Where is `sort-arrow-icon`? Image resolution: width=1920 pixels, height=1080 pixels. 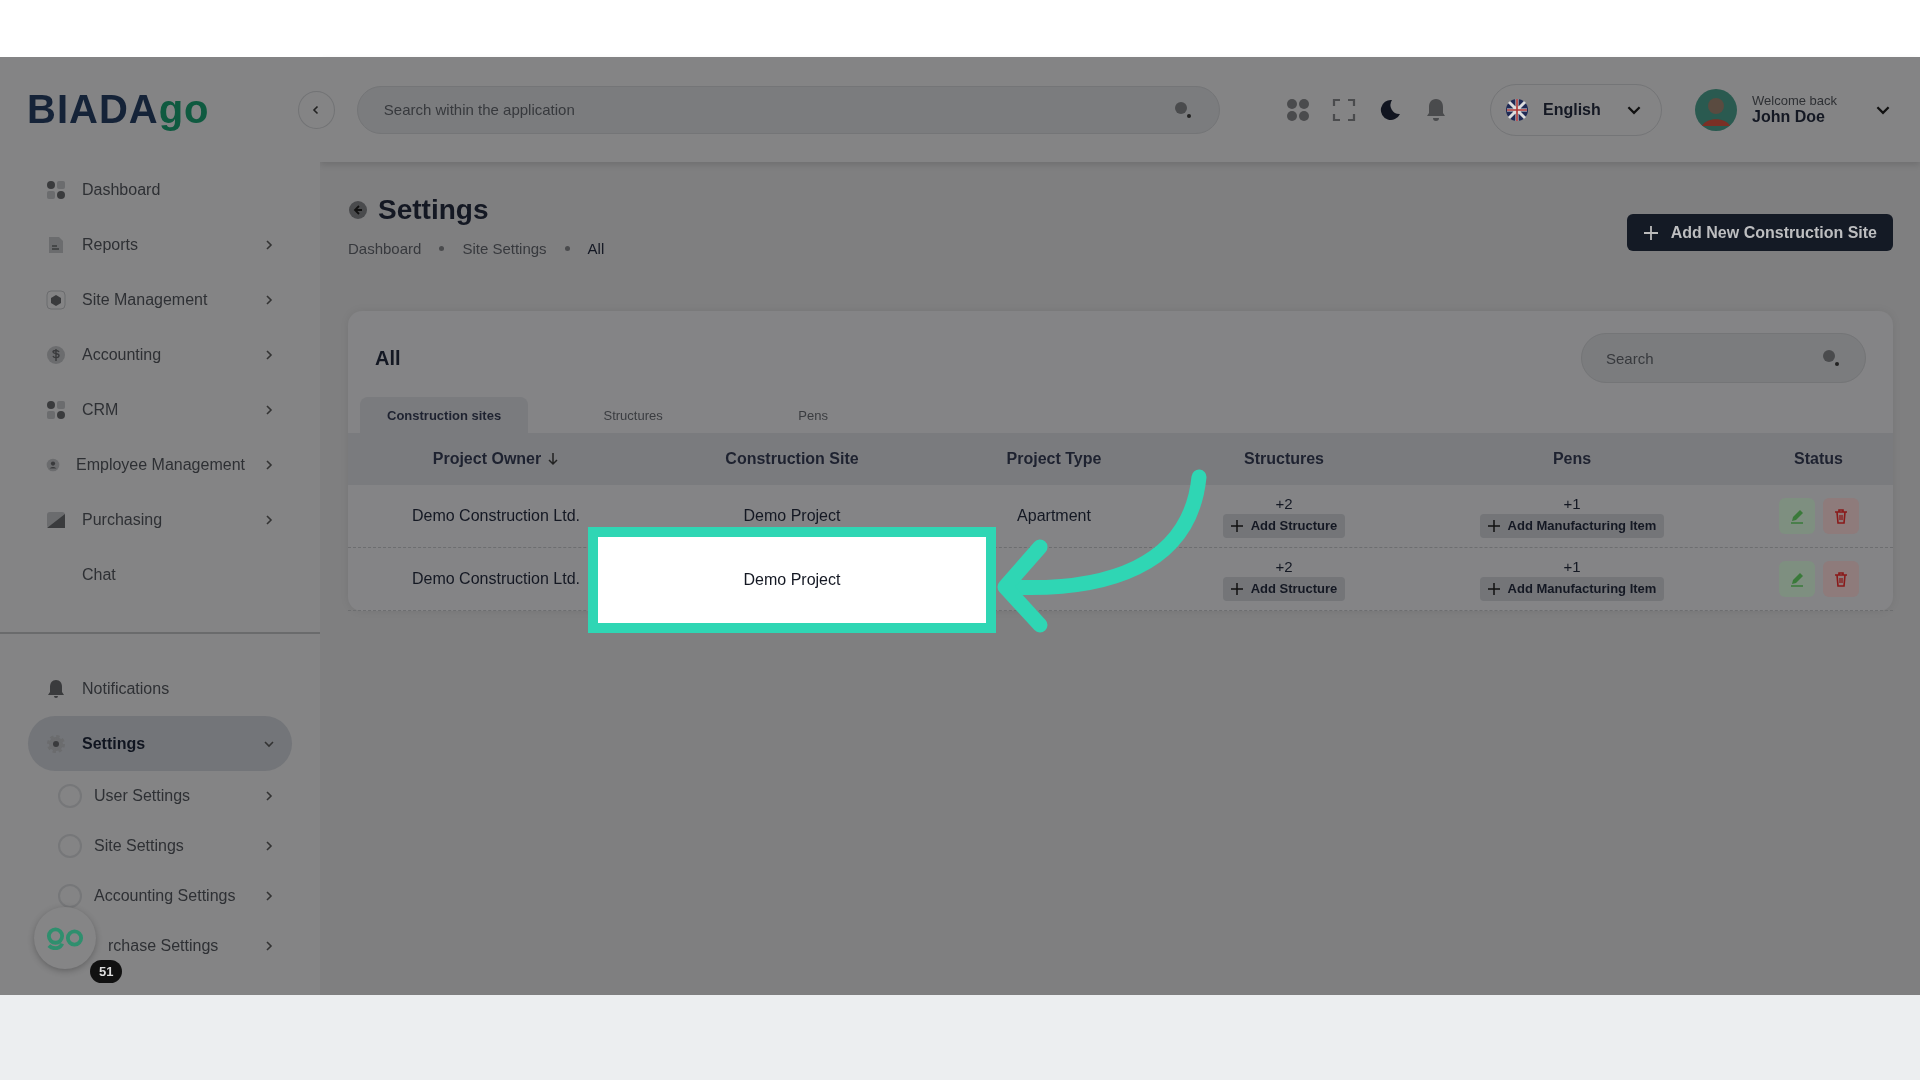 sort-arrow-icon is located at coordinates (553, 459).